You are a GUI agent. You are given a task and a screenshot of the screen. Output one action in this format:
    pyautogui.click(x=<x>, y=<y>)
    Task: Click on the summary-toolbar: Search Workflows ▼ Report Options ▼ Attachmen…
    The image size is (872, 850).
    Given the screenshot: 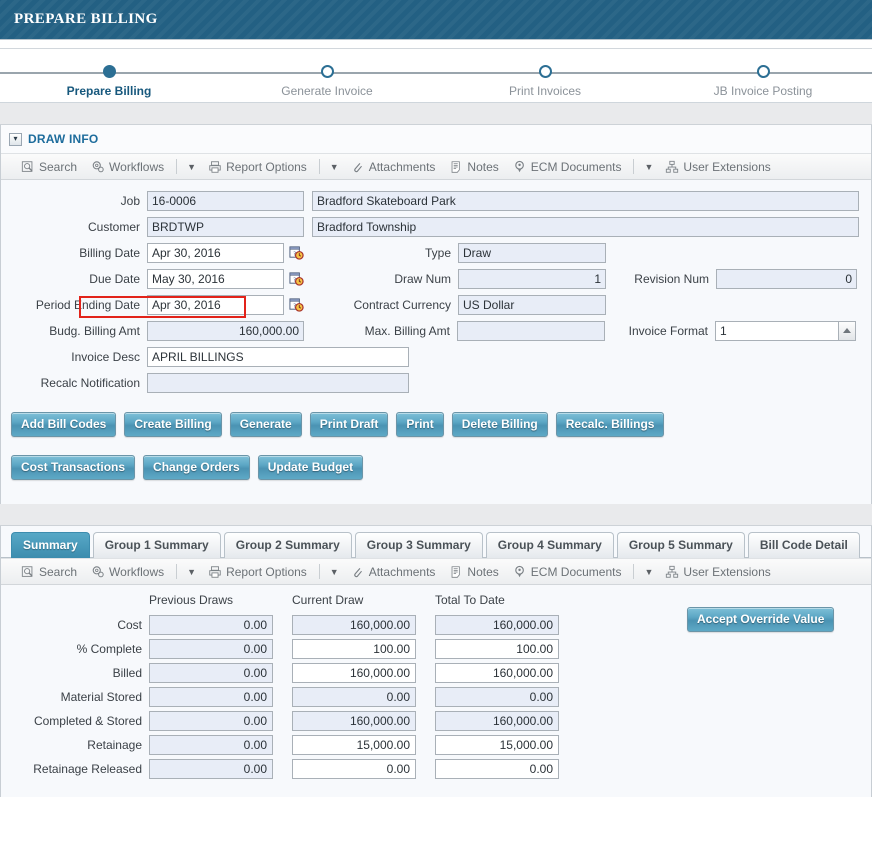 What is the action you would take?
    pyautogui.click(x=436, y=571)
    